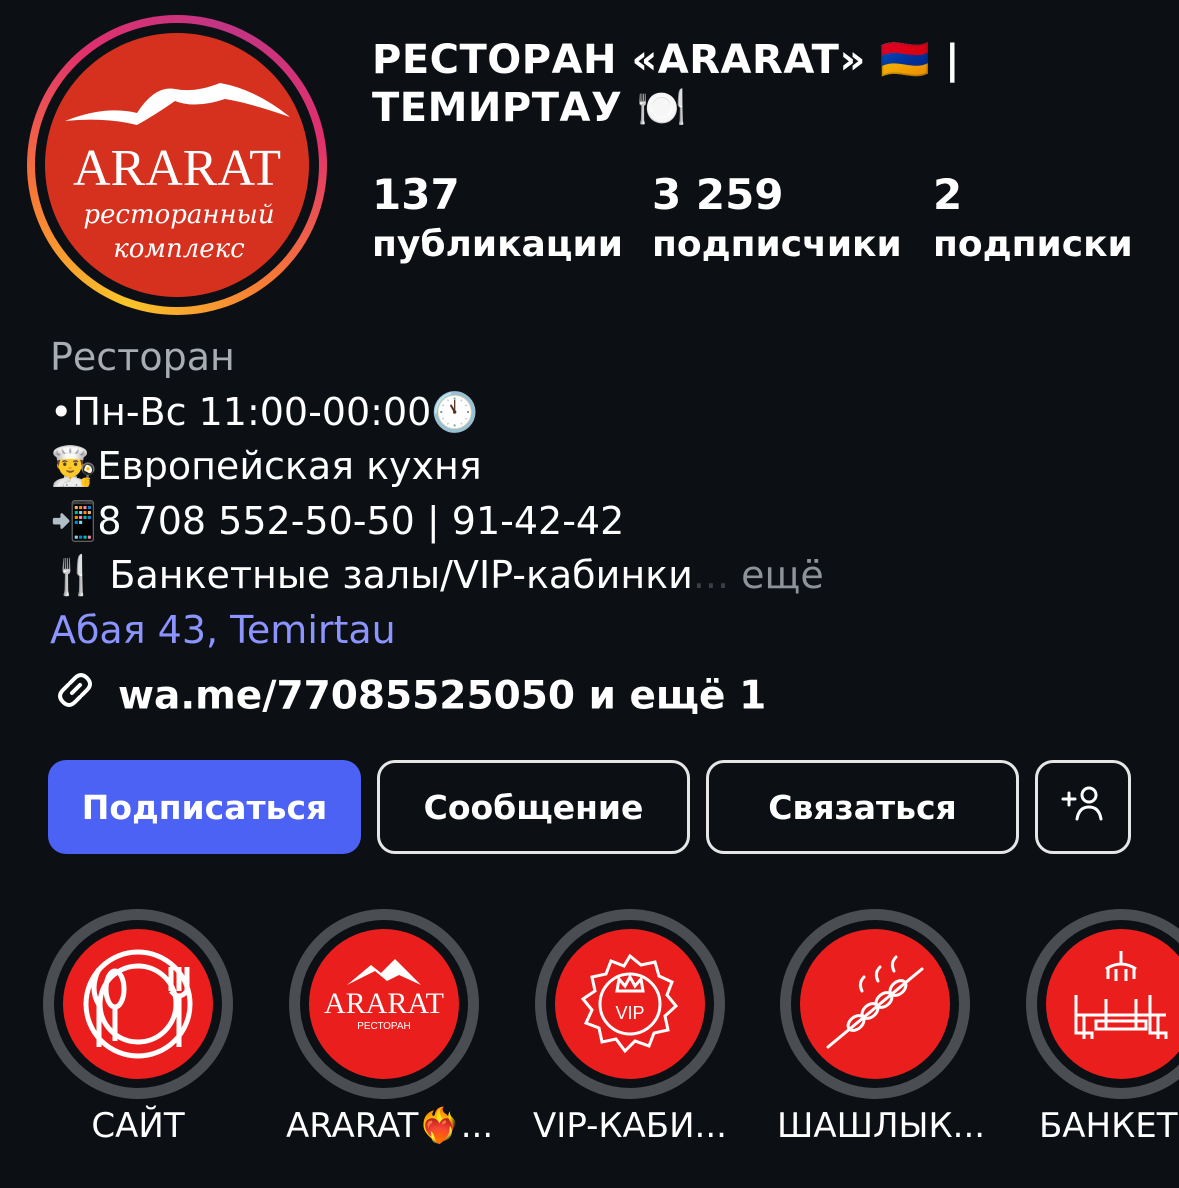 The image size is (1179, 1188). What do you see at coordinates (718, 194) in the screenshot?
I see `stat-followers-value: 3 259` at bounding box center [718, 194].